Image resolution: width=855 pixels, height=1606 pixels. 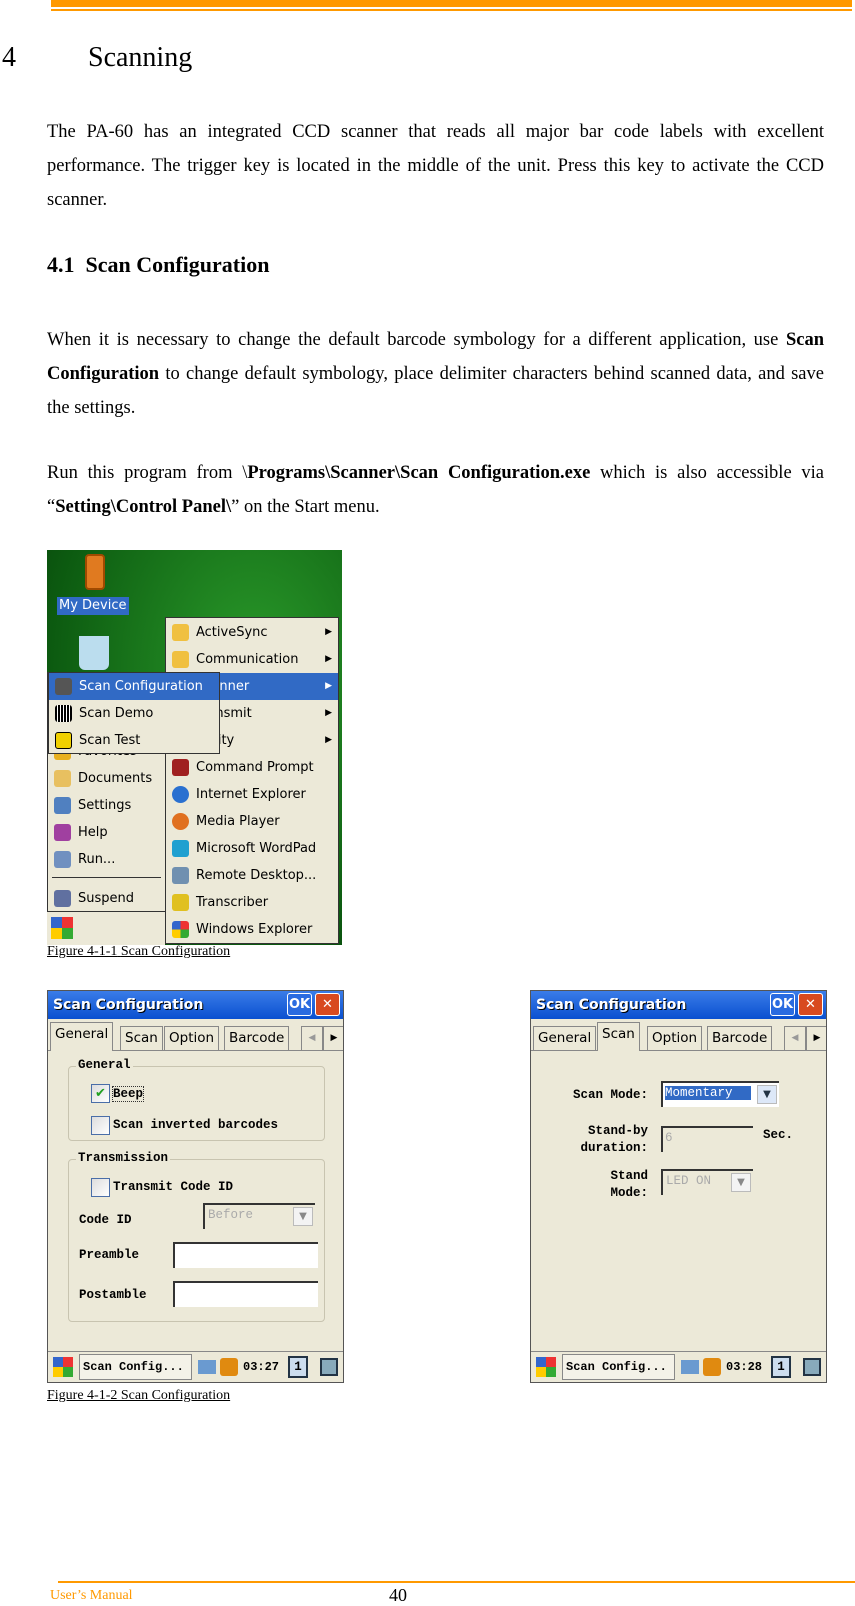 I want to click on section-title: Scan Configuration, so click(x=177, y=264).